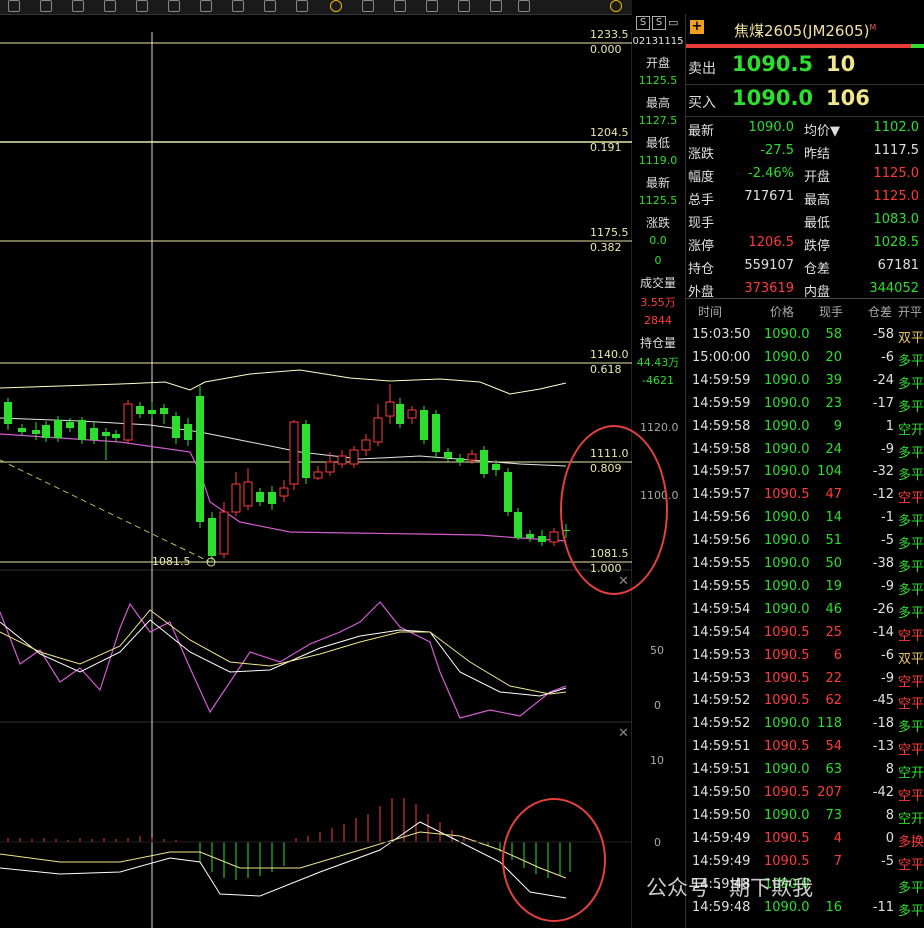 The image size is (924, 928). Describe the element at coordinates (805, 564) in the screenshot. I see `tick-row: 14:59:55 1090.0 50 -38 多平` at that location.